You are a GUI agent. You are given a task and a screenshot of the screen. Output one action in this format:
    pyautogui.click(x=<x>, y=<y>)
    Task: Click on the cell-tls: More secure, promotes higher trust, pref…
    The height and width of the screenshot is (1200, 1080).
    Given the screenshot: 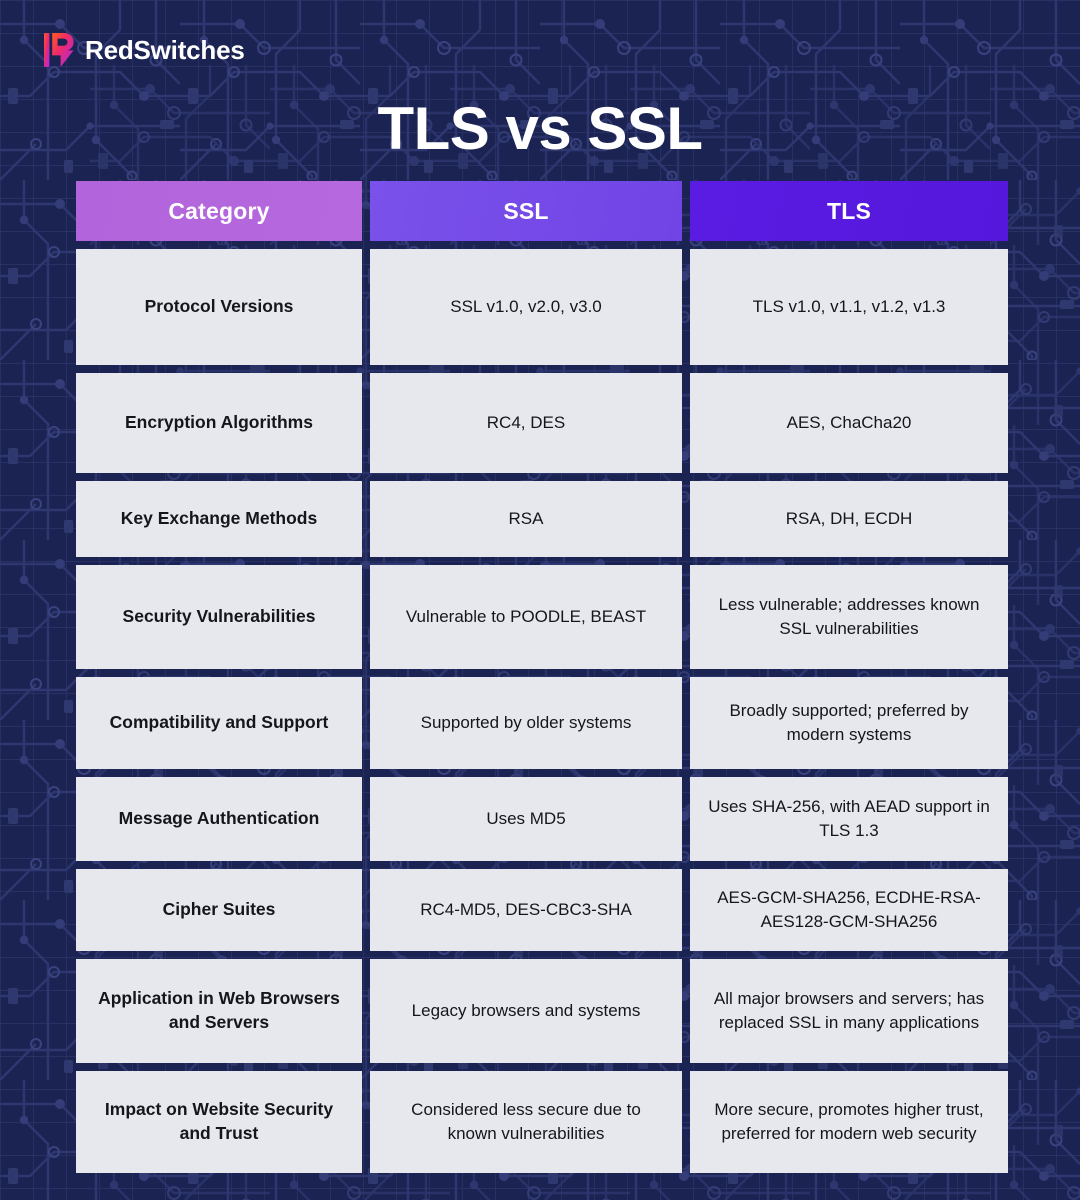 What is the action you would take?
    pyautogui.click(x=849, y=1122)
    